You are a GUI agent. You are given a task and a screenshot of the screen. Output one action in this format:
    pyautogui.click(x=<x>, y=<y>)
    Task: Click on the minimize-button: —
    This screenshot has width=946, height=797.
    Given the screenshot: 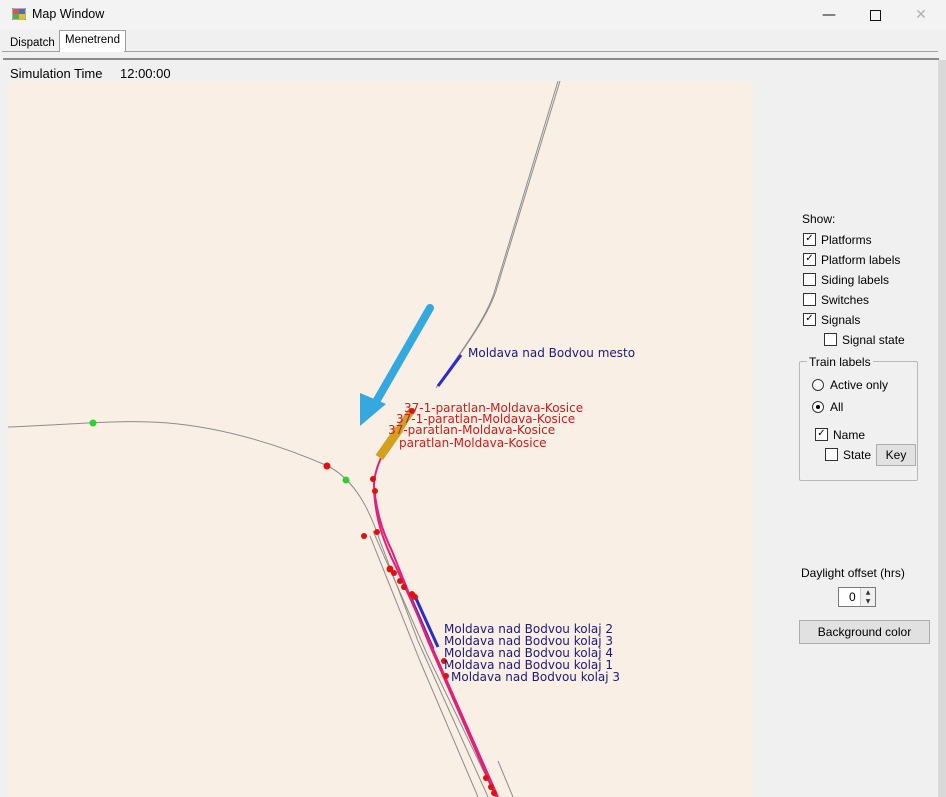 What is the action you would take?
    pyautogui.click(x=829, y=15)
    